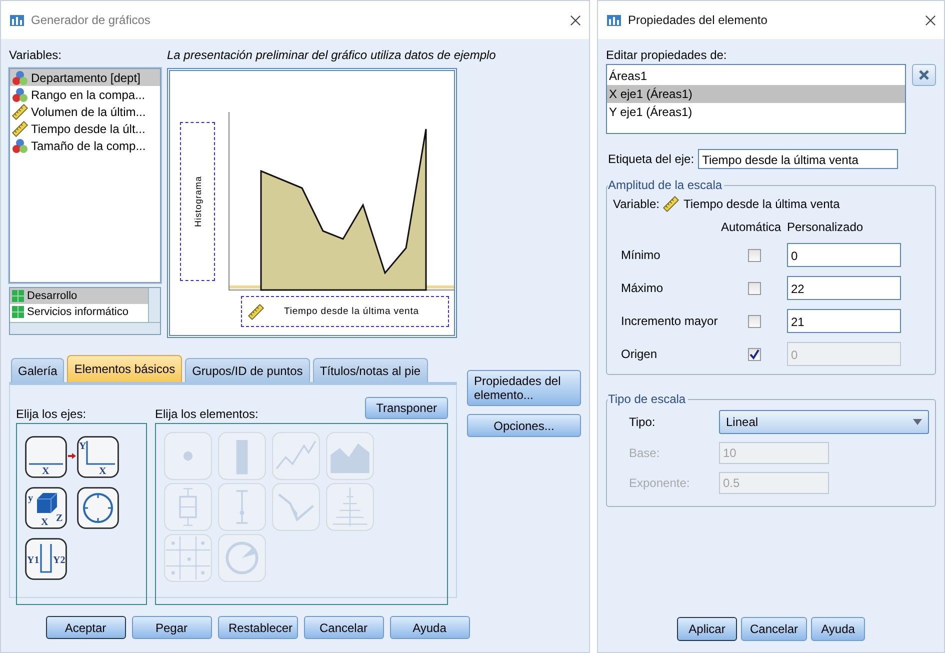 The width and height of the screenshot is (945, 653). What do you see at coordinates (651, 159) in the screenshot?
I see `axis-label-label: Etiqueta del eje:` at bounding box center [651, 159].